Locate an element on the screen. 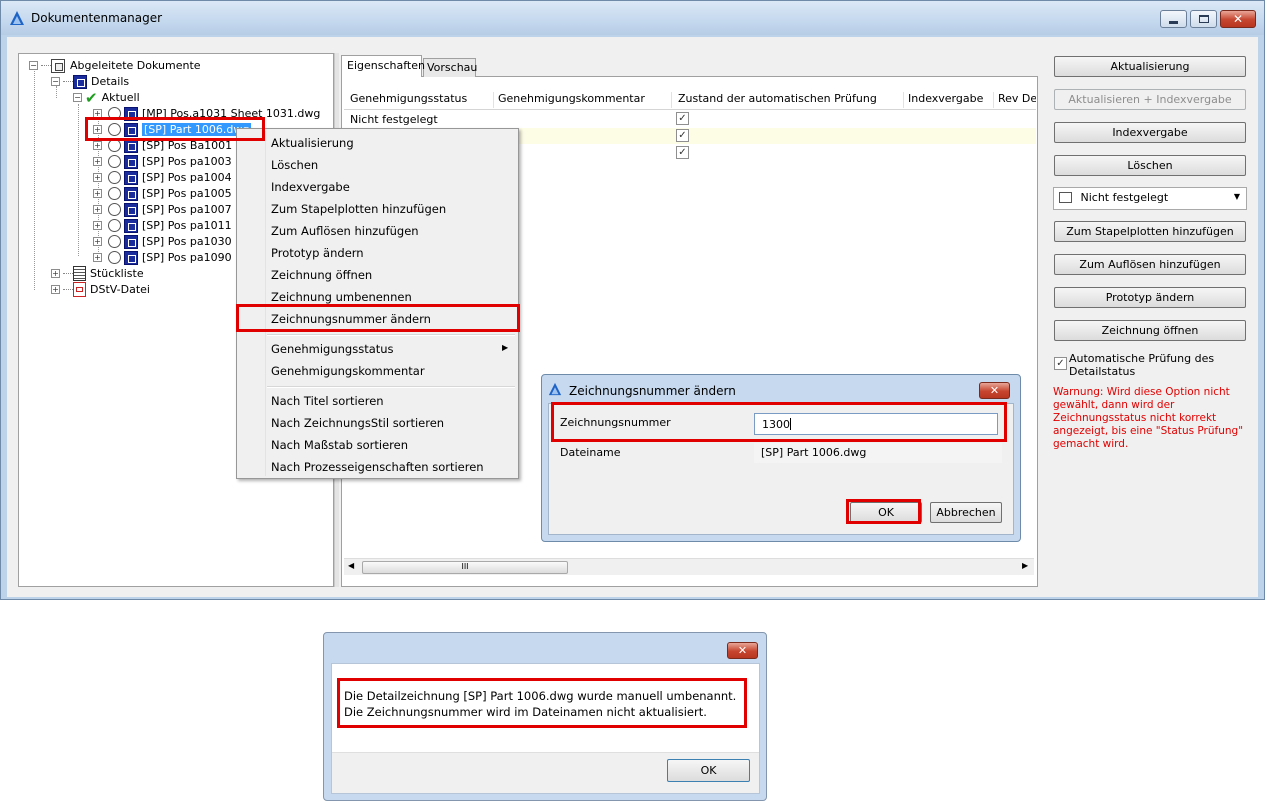  horizontal-scrollbar: ◀ III ▶ is located at coordinates (689, 566).